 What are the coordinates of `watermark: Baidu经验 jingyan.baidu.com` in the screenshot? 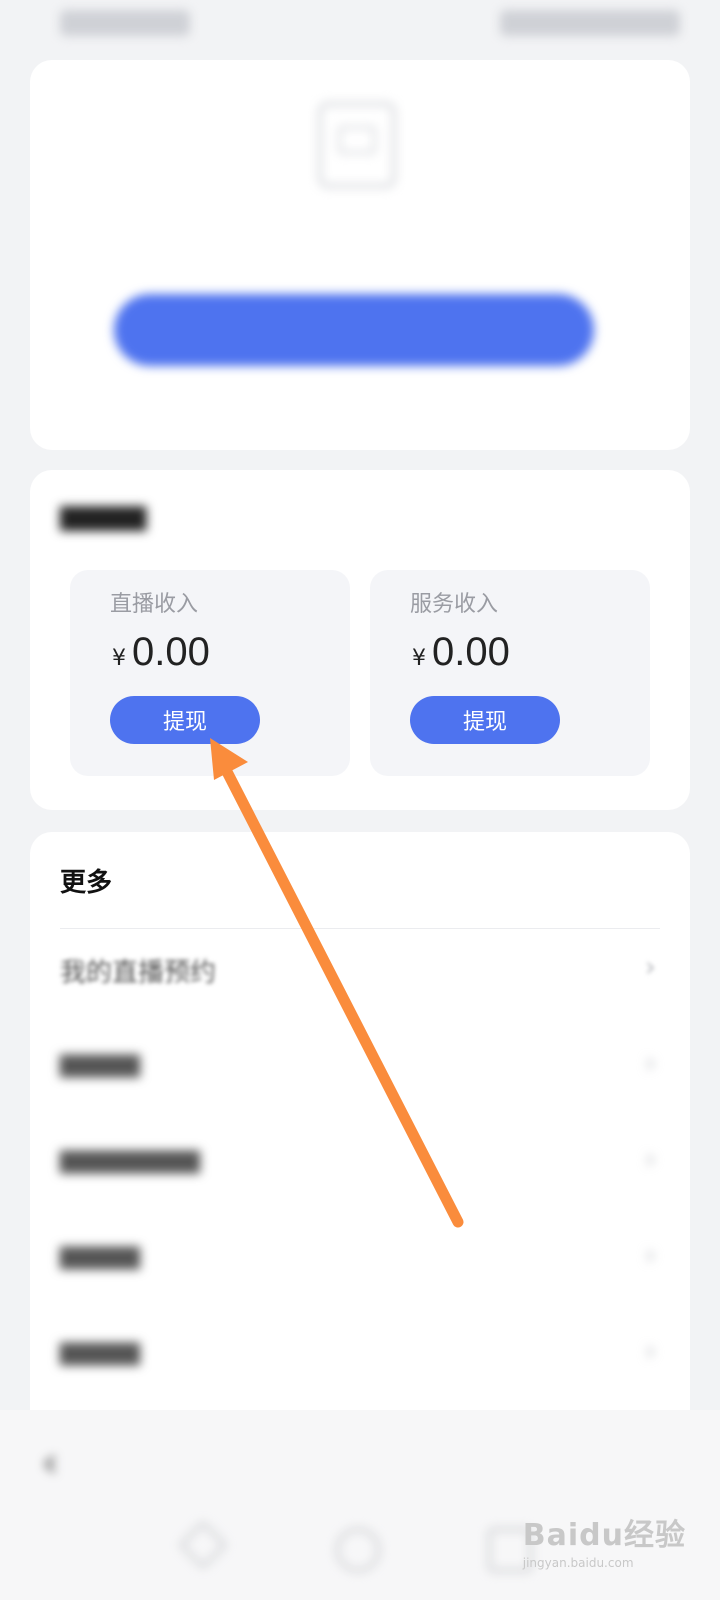 It's located at (604, 1540).